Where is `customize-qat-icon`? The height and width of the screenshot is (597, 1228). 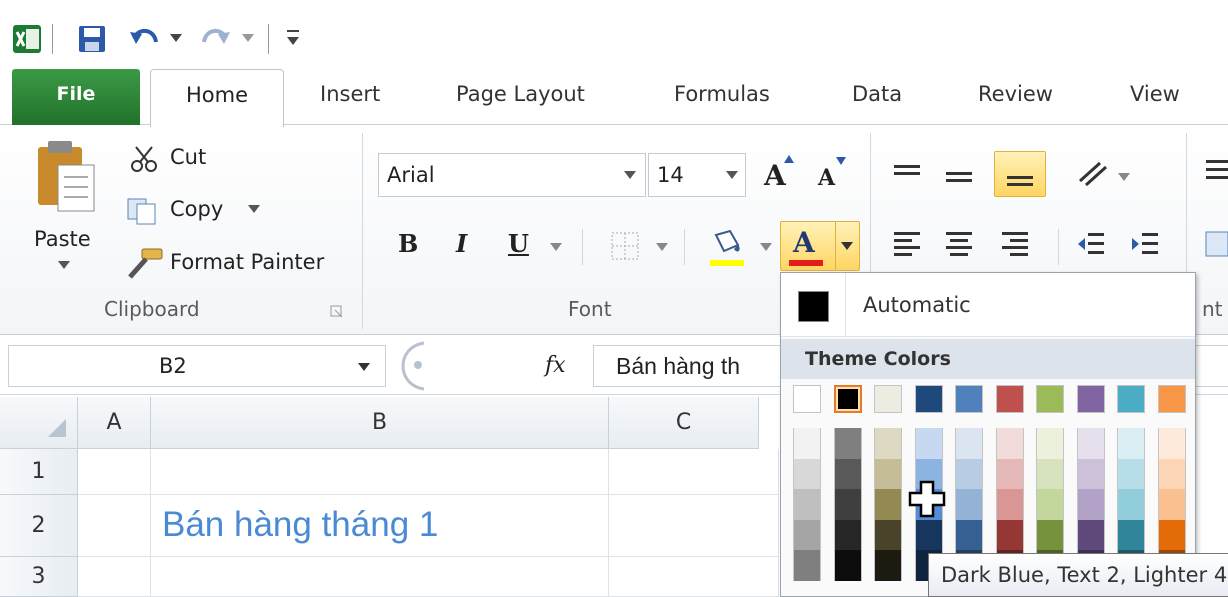 customize-qat-icon is located at coordinates (293, 38).